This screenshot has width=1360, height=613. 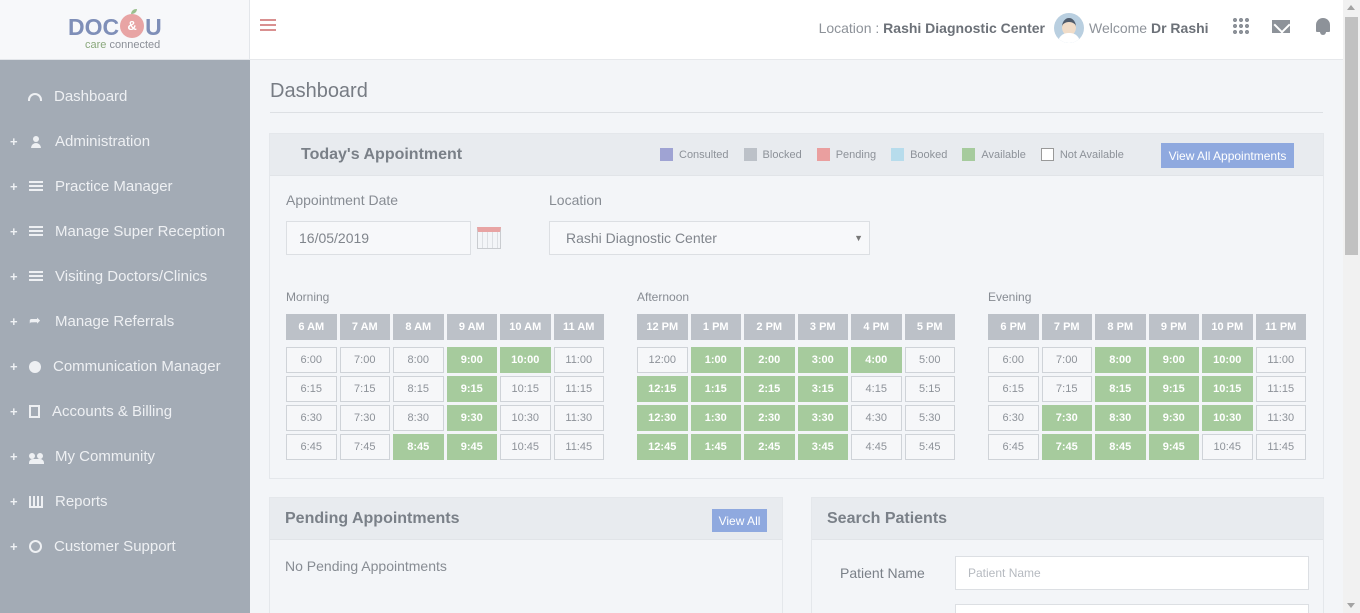 What do you see at coordinates (769, 360) in the screenshot?
I see `time-slot-available: 2:00` at bounding box center [769, 360].